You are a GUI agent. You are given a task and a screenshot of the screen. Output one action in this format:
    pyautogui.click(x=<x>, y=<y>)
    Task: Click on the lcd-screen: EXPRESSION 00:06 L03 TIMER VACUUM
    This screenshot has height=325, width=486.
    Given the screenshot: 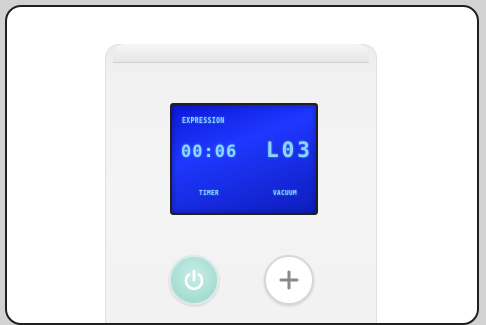 What is the action you would take?
    pyautogui.click(x=244, y=159)
    